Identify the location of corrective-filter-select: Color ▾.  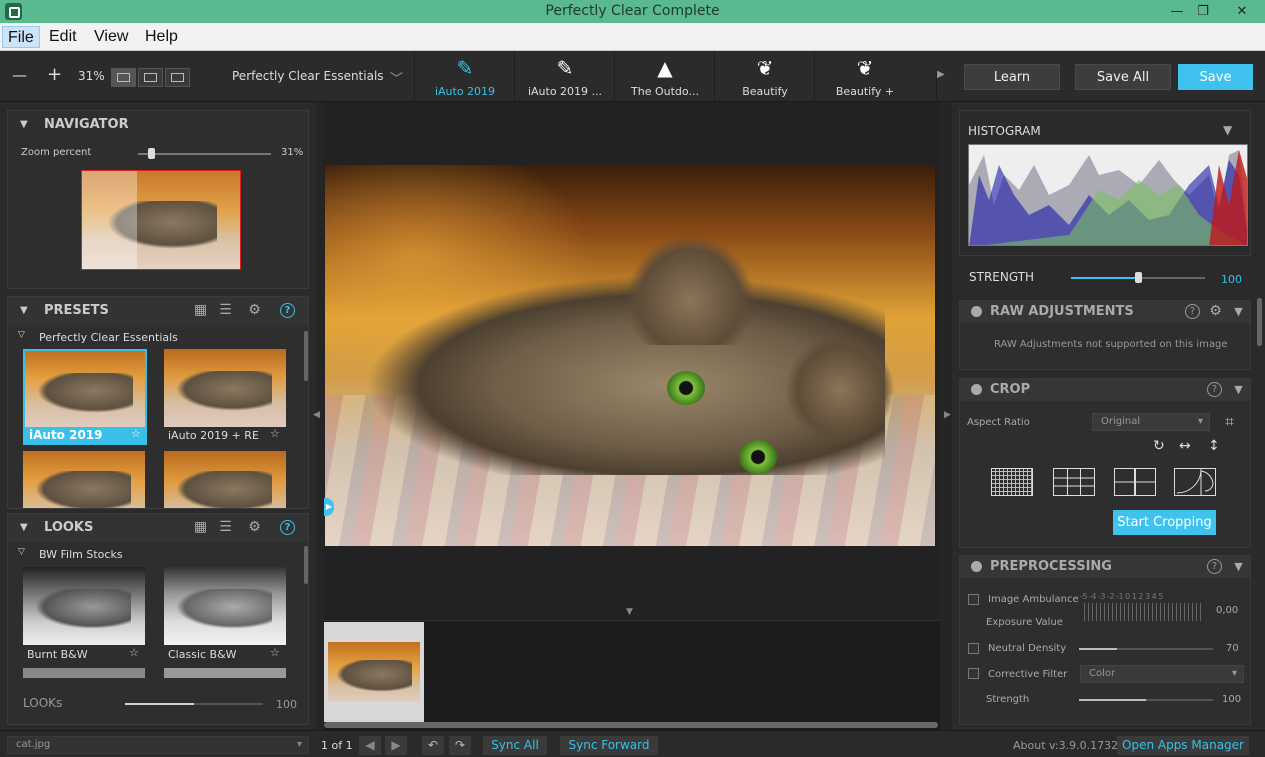
(1162, 674).